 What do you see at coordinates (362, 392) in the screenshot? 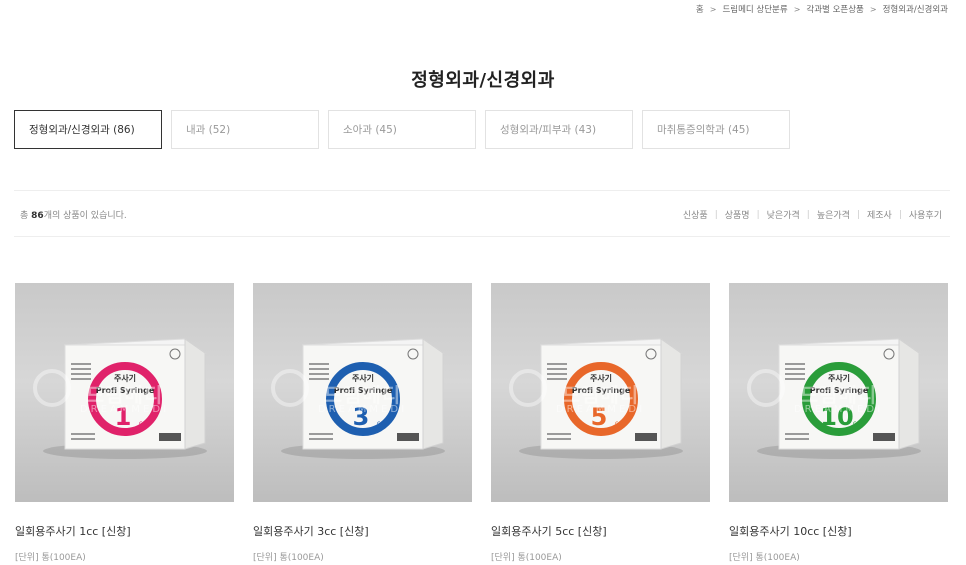
I see `product-image: 주사기 Profi Syringe 3 cc 드림메디 DREAMMEDI` at bounding box center [362, 392].